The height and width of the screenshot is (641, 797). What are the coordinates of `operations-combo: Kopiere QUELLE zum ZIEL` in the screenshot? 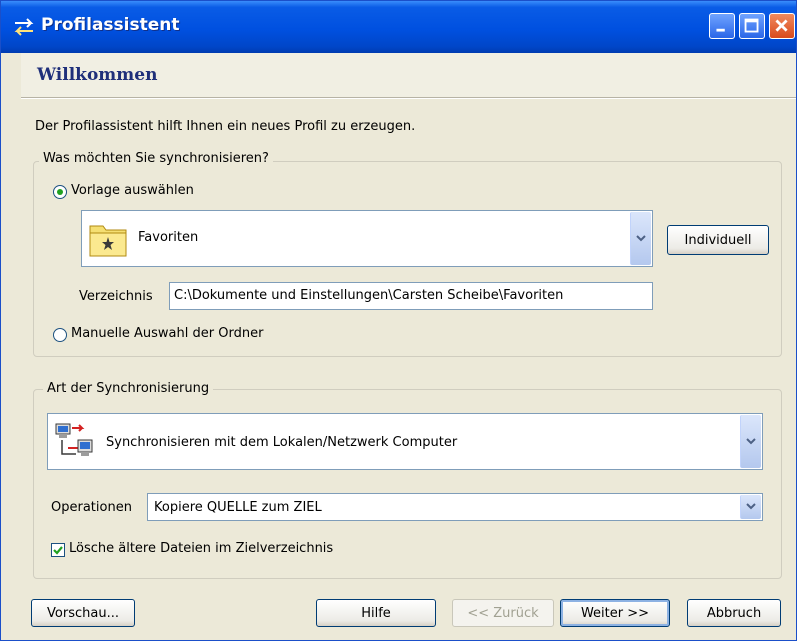 It's located at (455, 507).